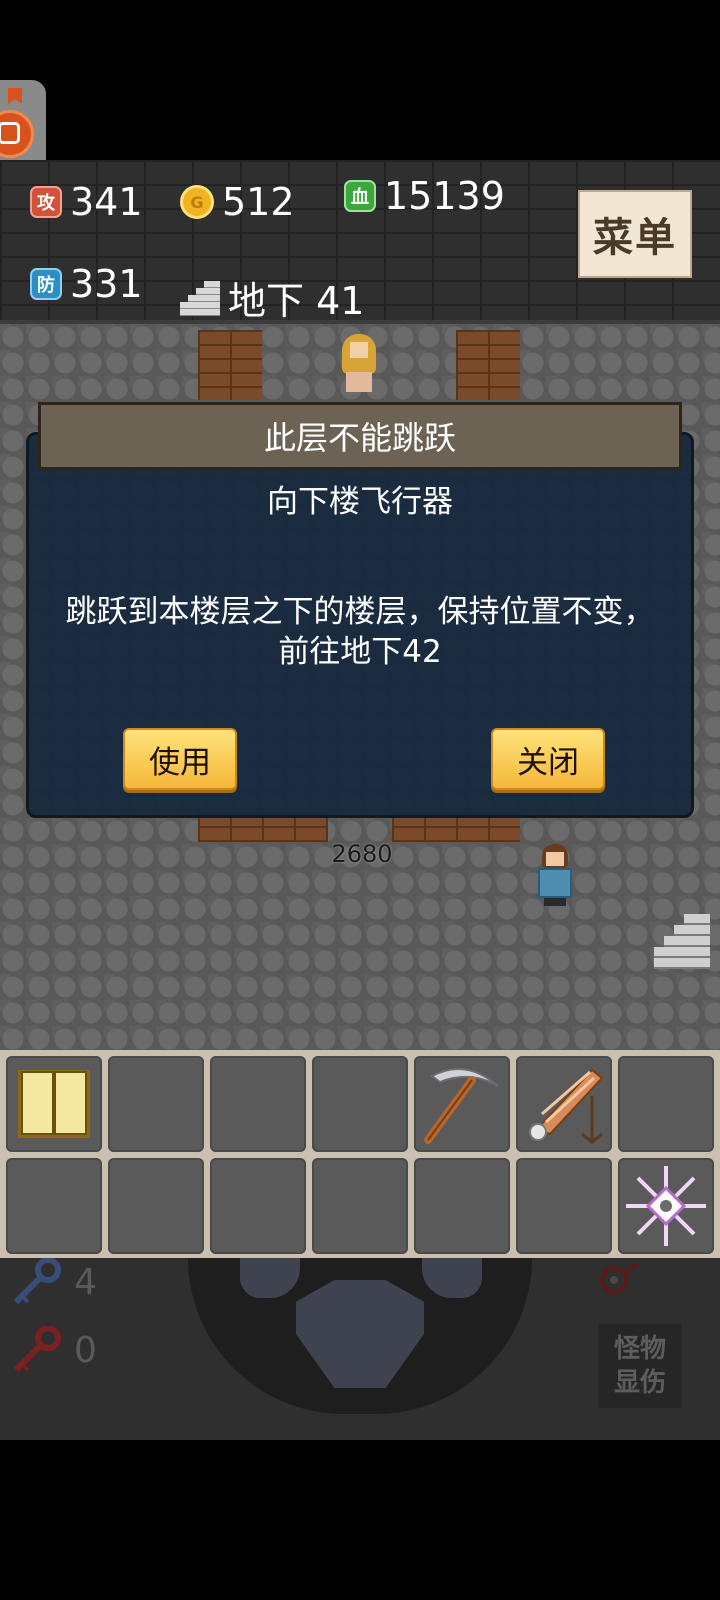  I want to click on inventory-bar, so click(360, 1154).